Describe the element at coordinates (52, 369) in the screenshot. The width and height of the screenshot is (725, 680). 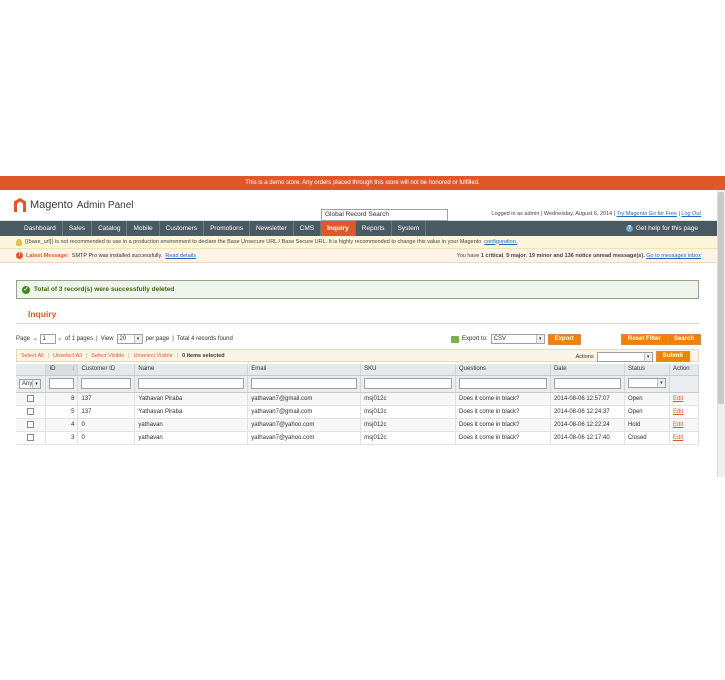
I see `col-id-label: ID` at that location.